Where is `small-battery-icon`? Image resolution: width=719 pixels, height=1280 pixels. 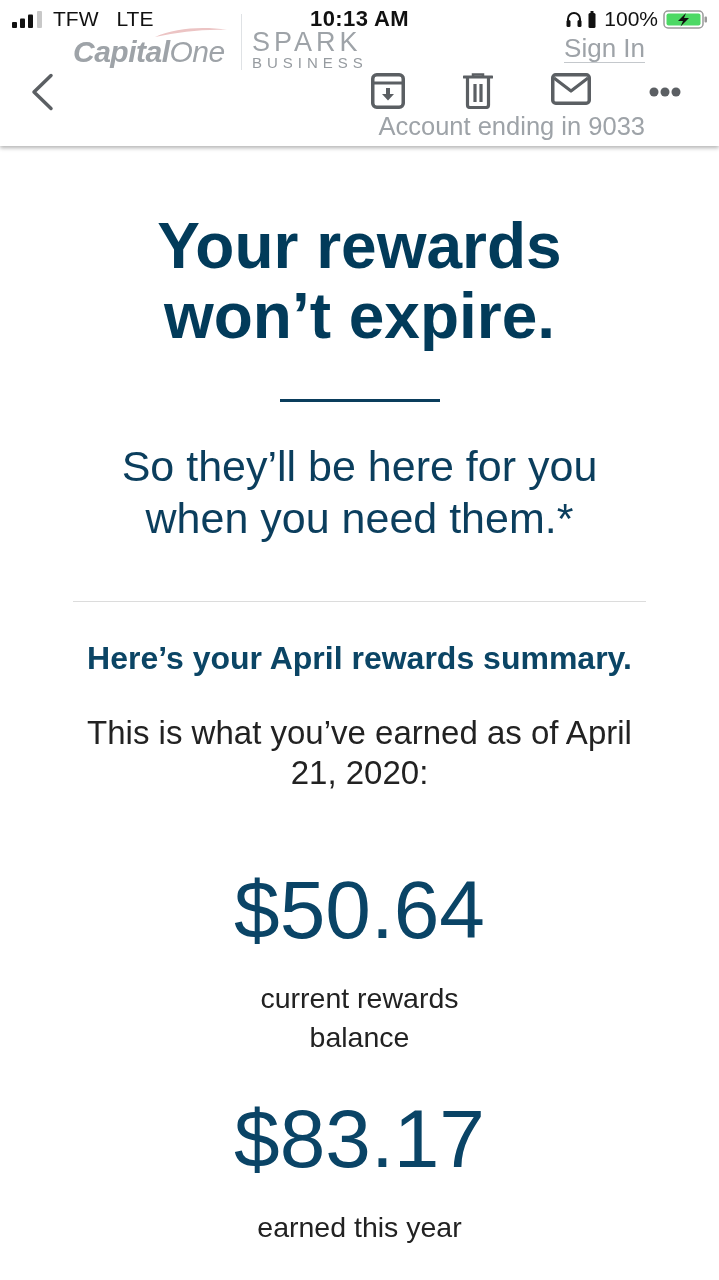
small-battery-icon is located at coordinates (592, 19).